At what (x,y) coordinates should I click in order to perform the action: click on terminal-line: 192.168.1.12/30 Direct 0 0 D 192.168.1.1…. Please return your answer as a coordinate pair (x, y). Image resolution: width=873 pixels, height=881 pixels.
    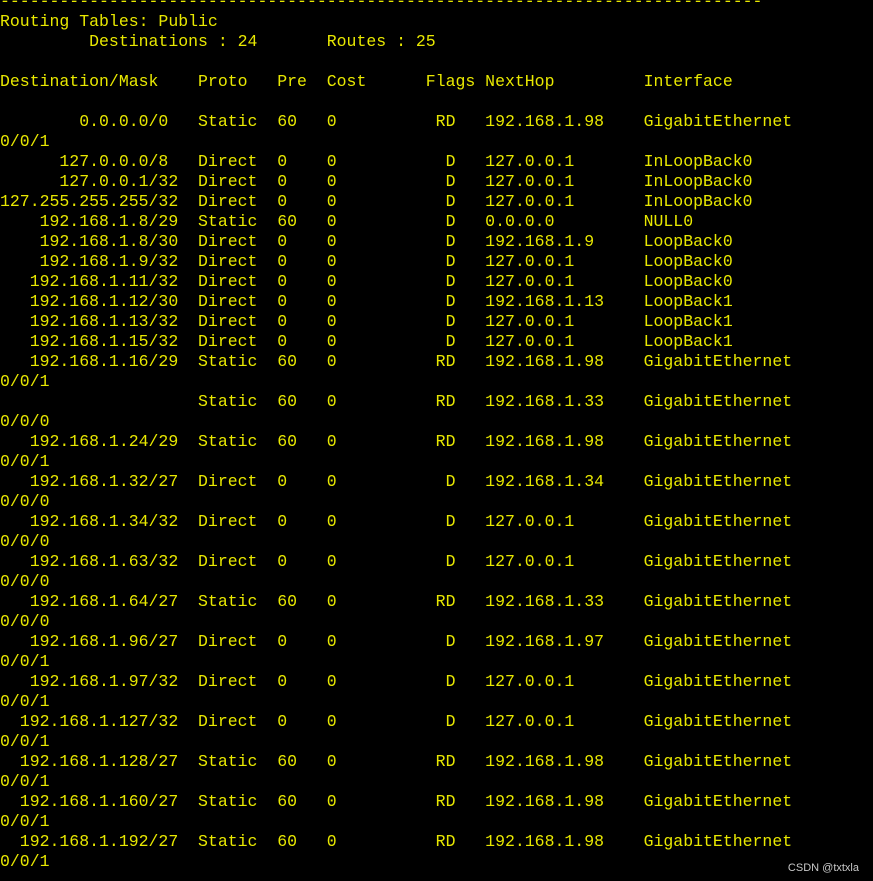
    Looking at the image, I should click on (366, 301).